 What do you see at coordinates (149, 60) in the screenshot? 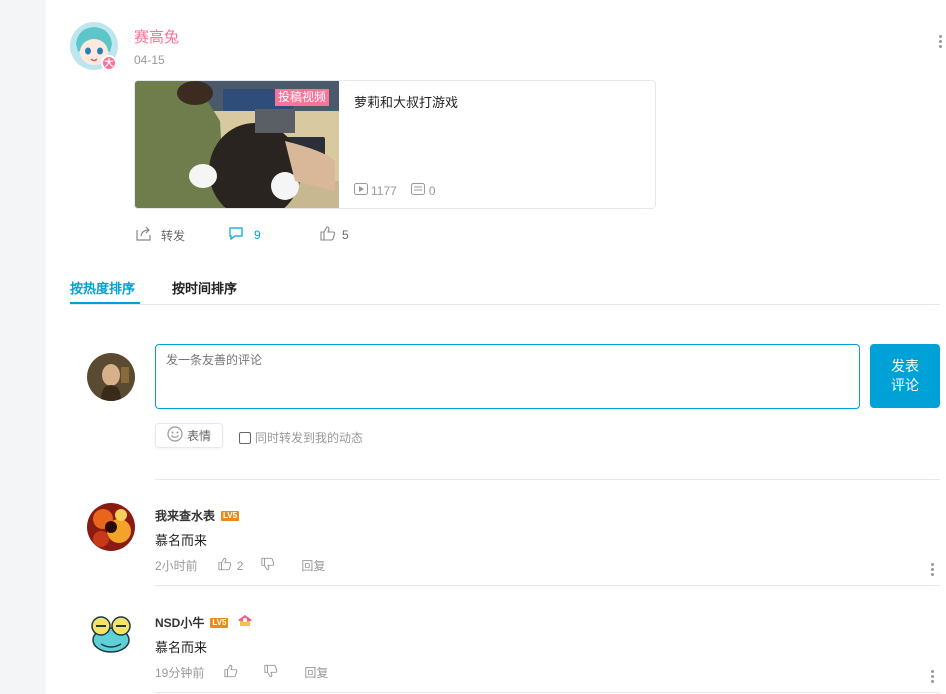
I see `post-date: 04-15` at bounding box center [149, 60].